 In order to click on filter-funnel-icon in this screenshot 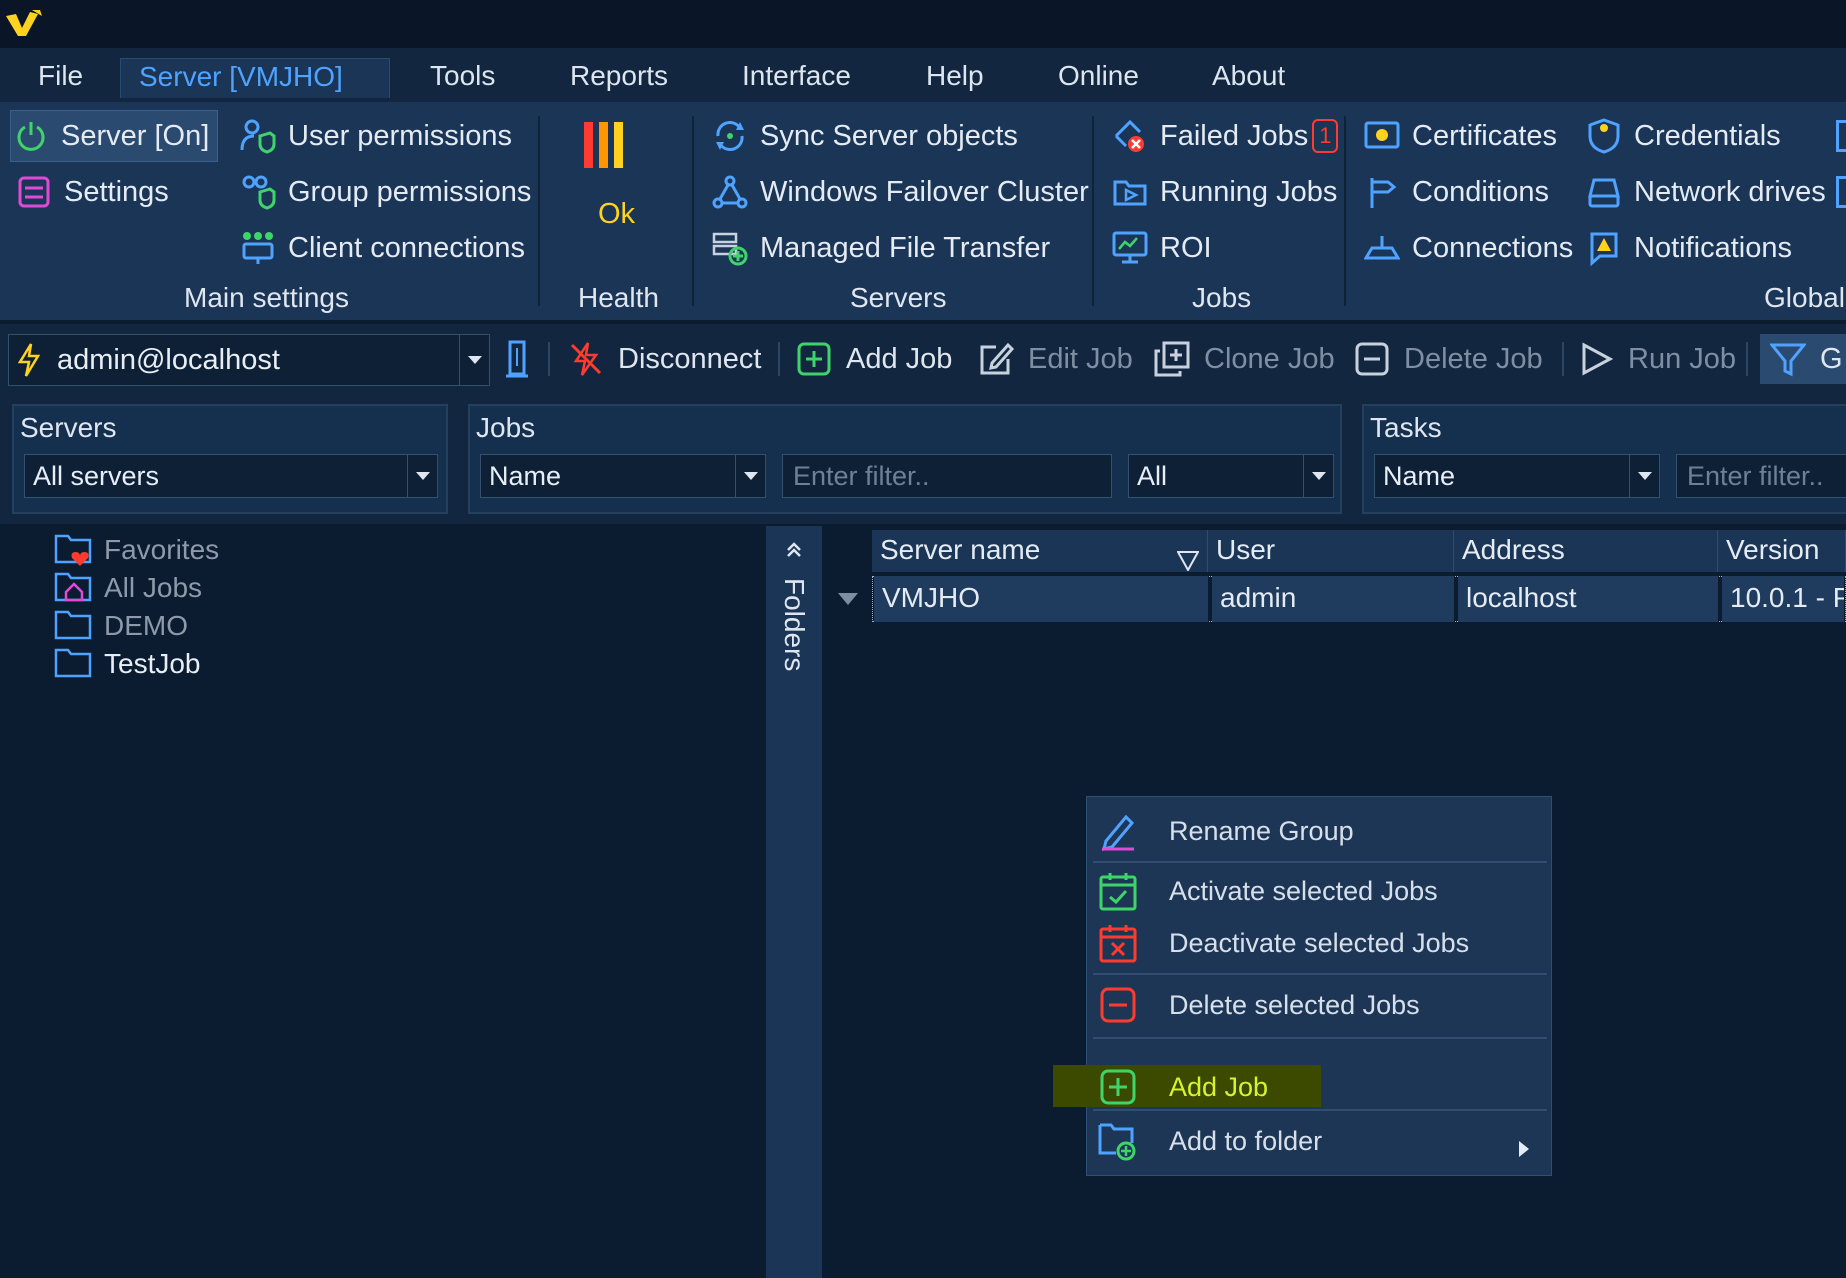, I will do `click(1788, 359)`.